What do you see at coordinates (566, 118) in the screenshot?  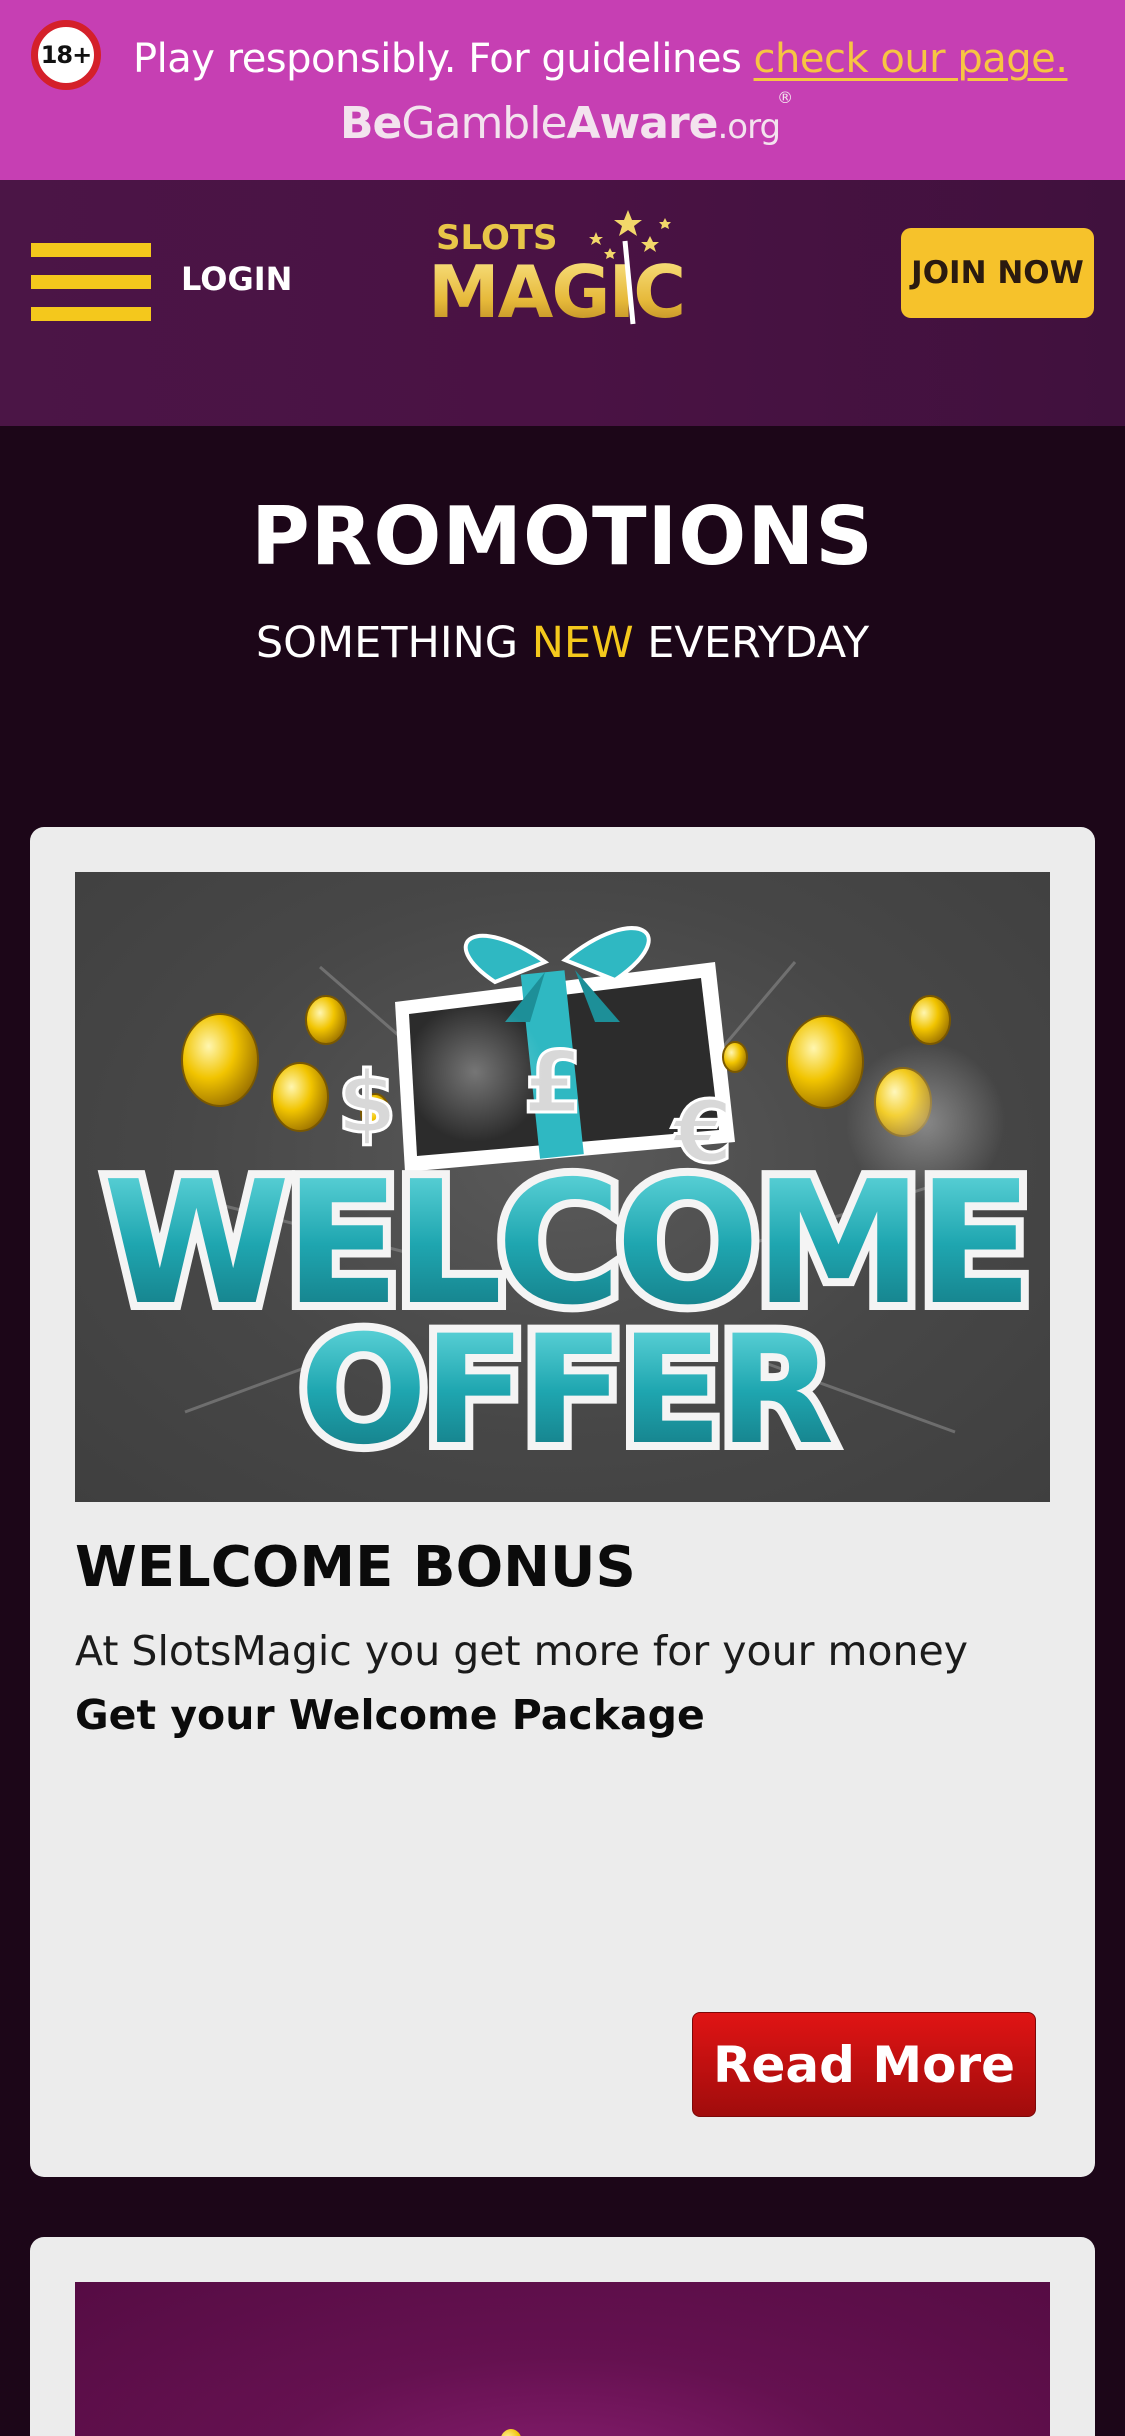 I see `begambleaware-logo: BeGambleAware.org ®` at bounding box center [566, 118].